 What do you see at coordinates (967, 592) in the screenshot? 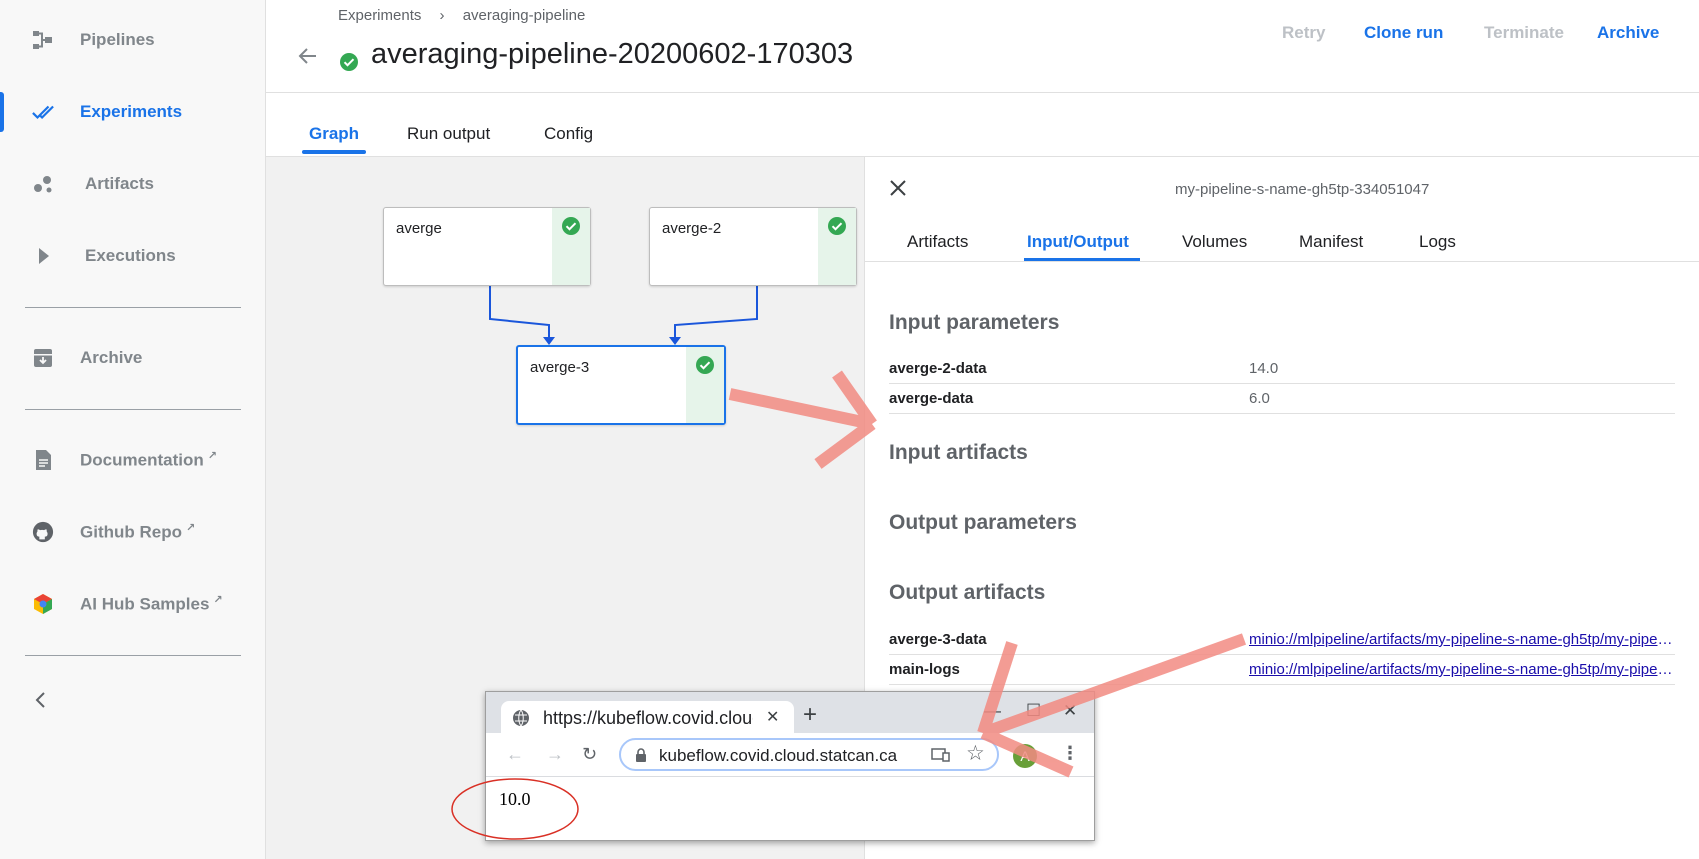
I see `output-artifacts-heading: Output artifacts` at bounding box center [967, 592].